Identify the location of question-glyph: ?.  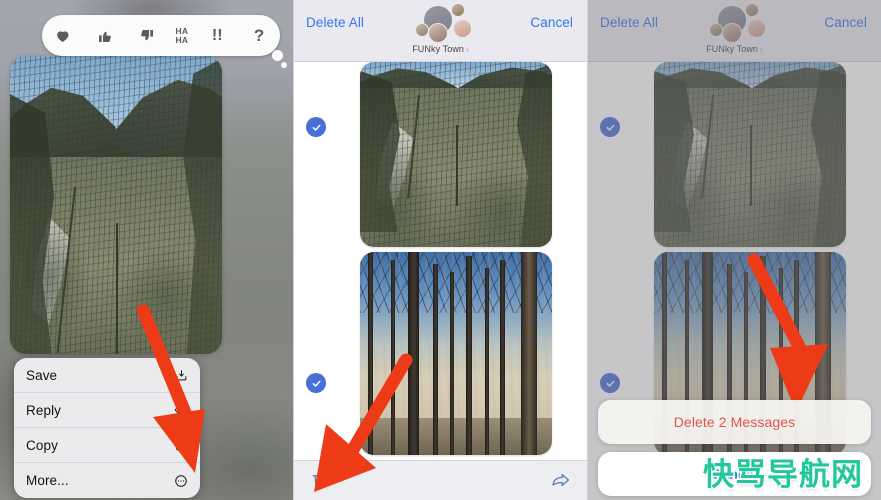
(259, 35).